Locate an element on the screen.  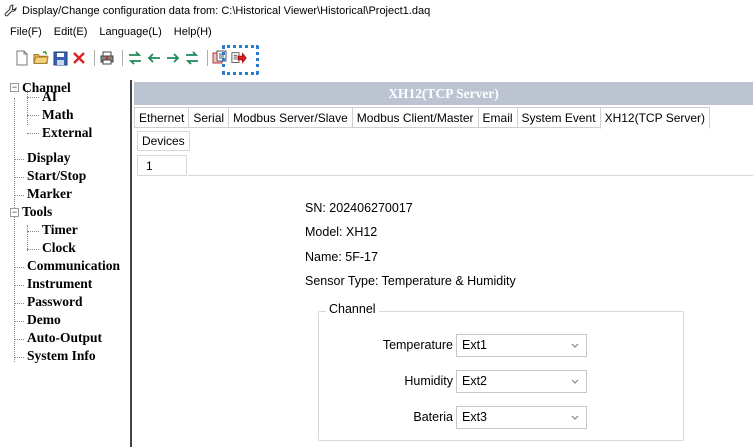
menu-edit: Edit(E) is located at coordinates (71, 32).